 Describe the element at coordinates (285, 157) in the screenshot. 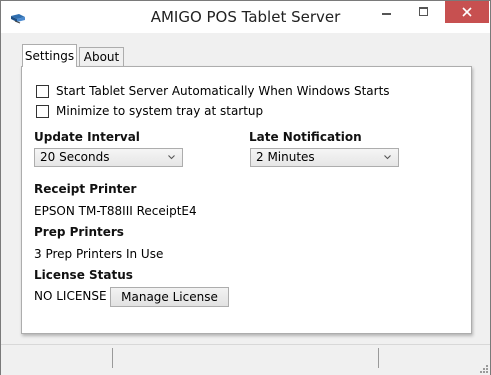

I see `late-notification-value: 2 Minutes` at that location.